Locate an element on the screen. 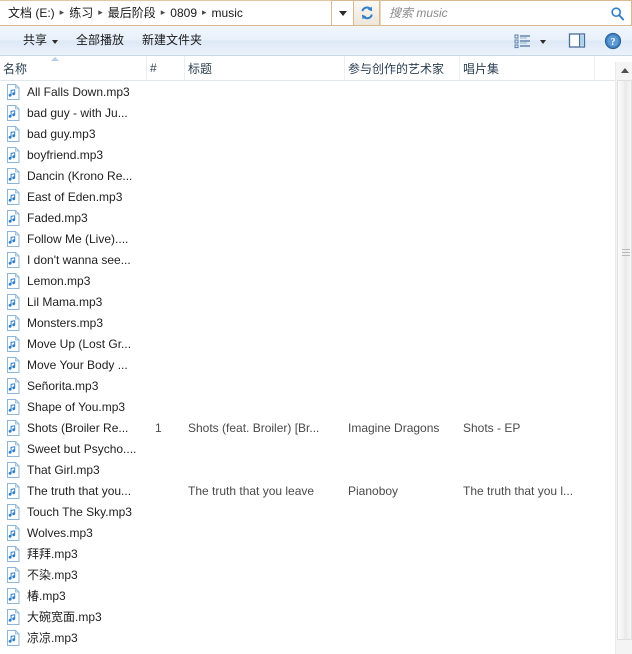 Image resolution: width=632 pixels, height=654 pixels. preview-pane-button is located at coordinates (577, 41).